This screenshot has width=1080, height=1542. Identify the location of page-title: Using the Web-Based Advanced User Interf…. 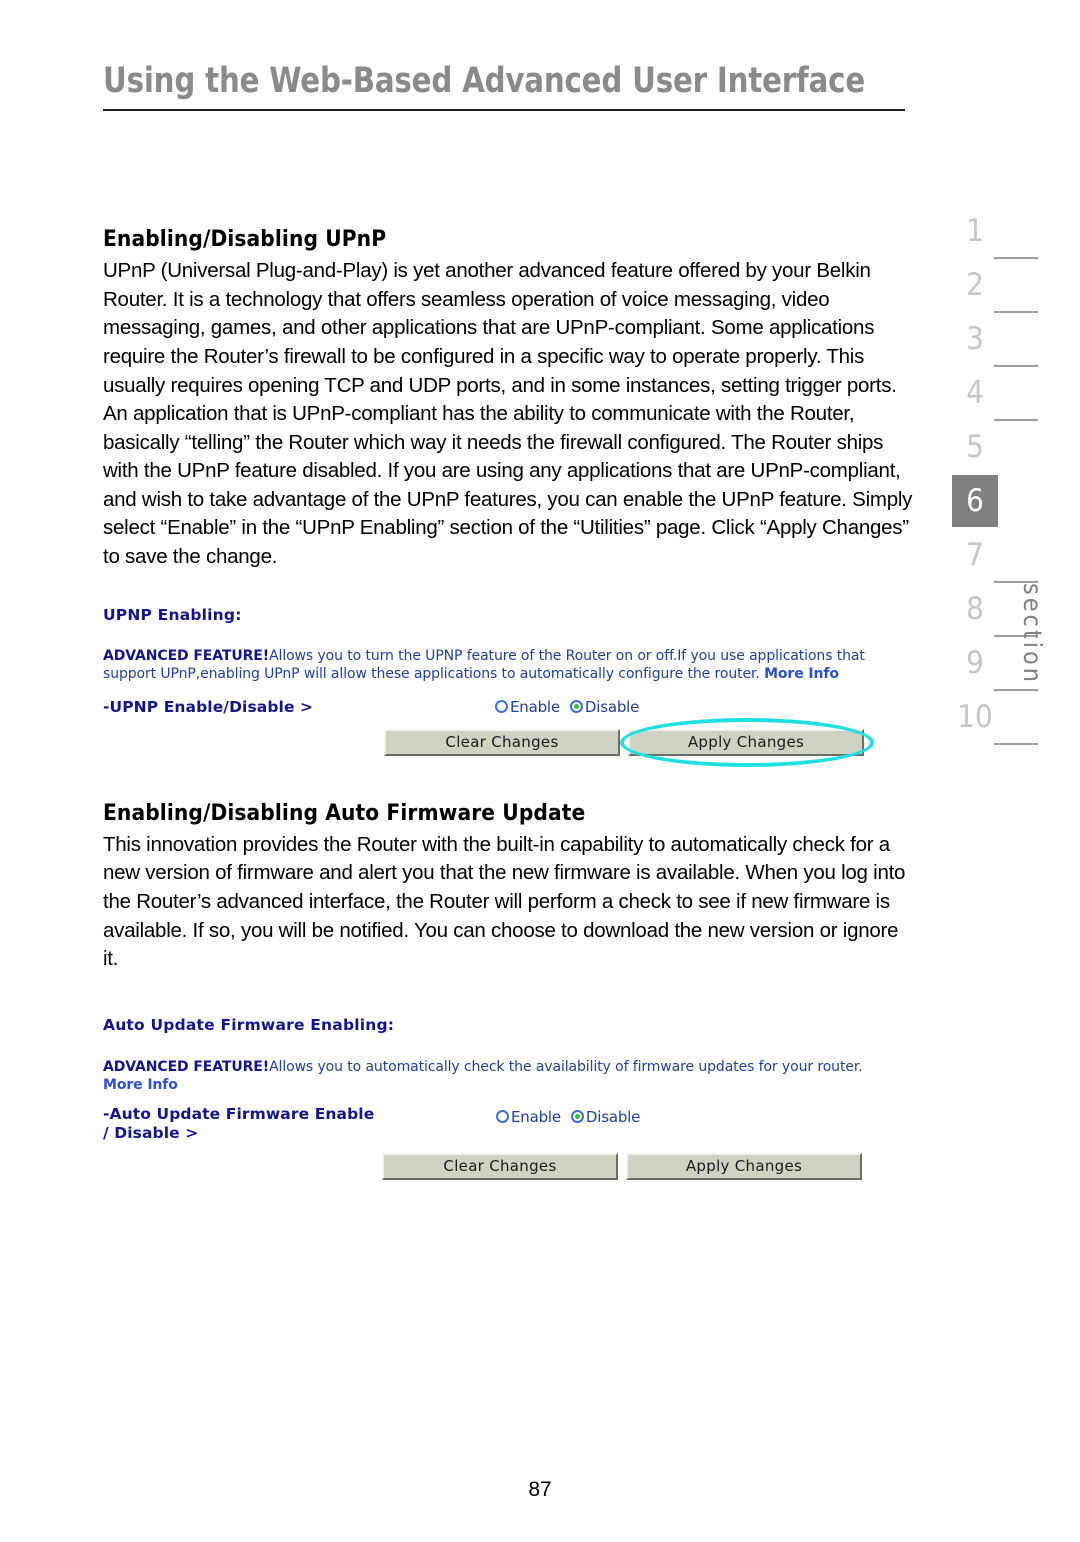
(484, 81).